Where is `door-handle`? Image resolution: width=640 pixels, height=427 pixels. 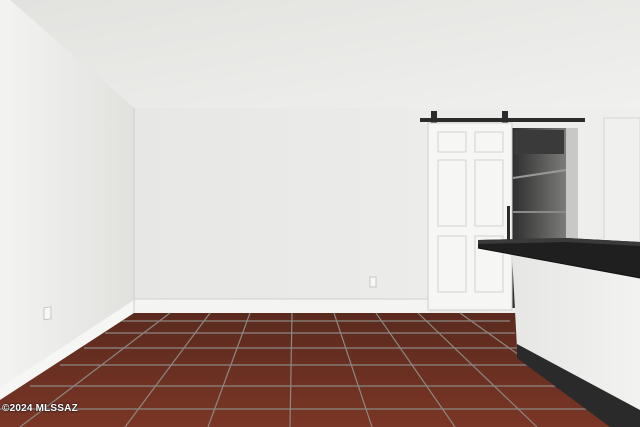
door-handle is located at coordinates (508, 224).